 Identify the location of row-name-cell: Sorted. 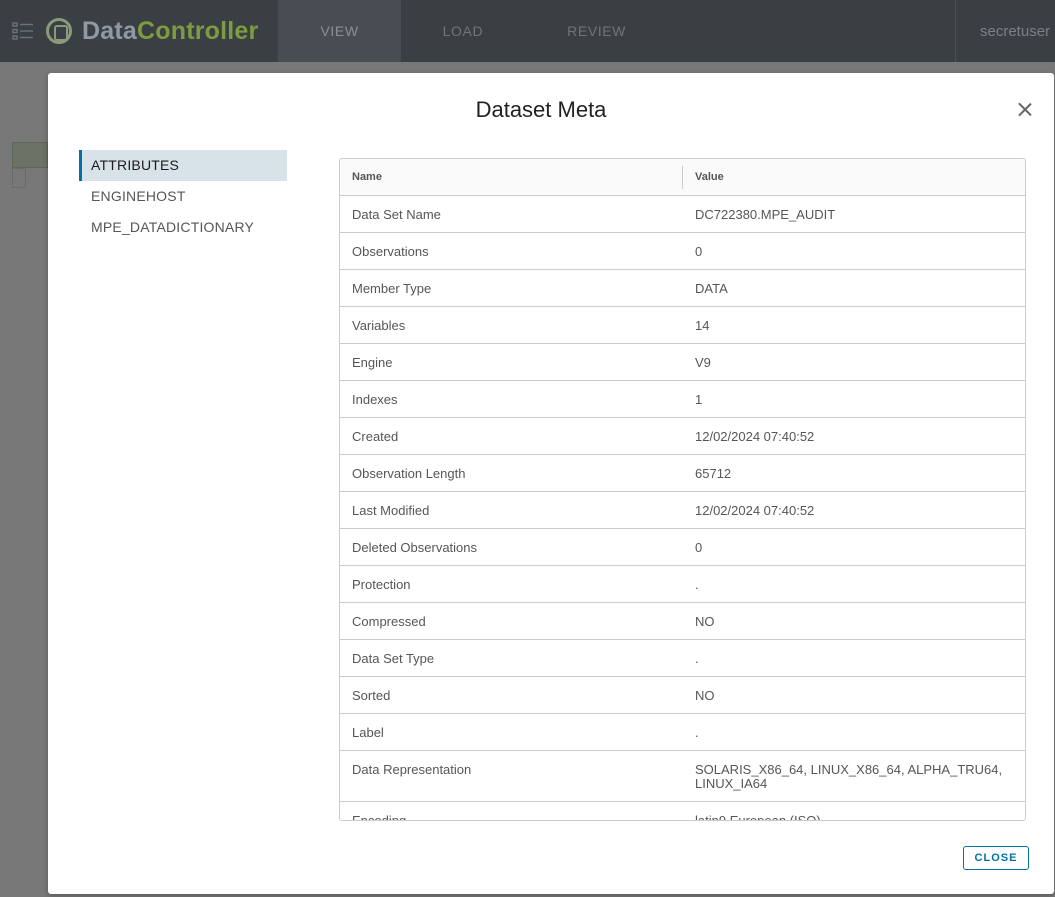
(511, 695).